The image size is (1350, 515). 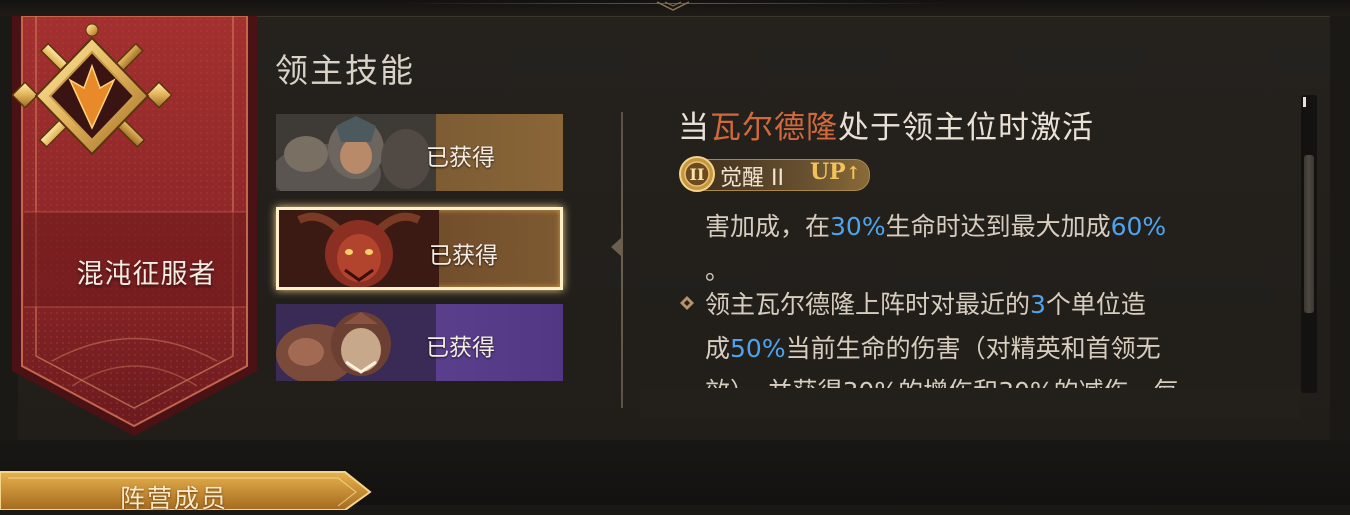 What do you see at coordinates (356, 342) in the screenshot?
I see `beast-warrior-portrait-icon` at bounding box center [356, 342].